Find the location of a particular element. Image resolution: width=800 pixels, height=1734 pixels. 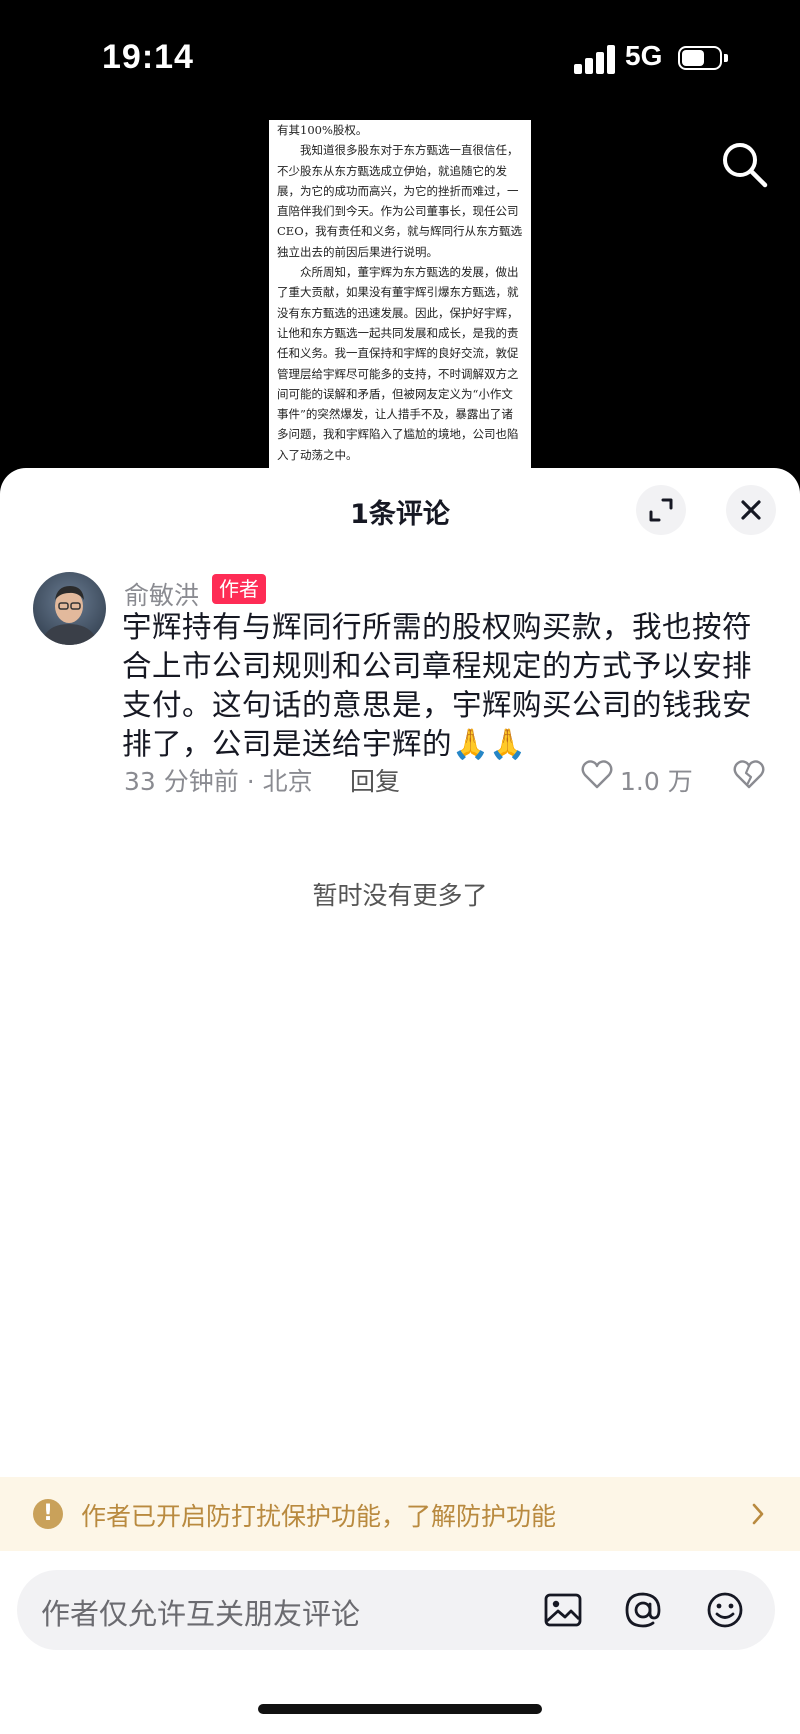

comment-meta: 33 分钟前 · 北京 is located at coordinates (218, 781).